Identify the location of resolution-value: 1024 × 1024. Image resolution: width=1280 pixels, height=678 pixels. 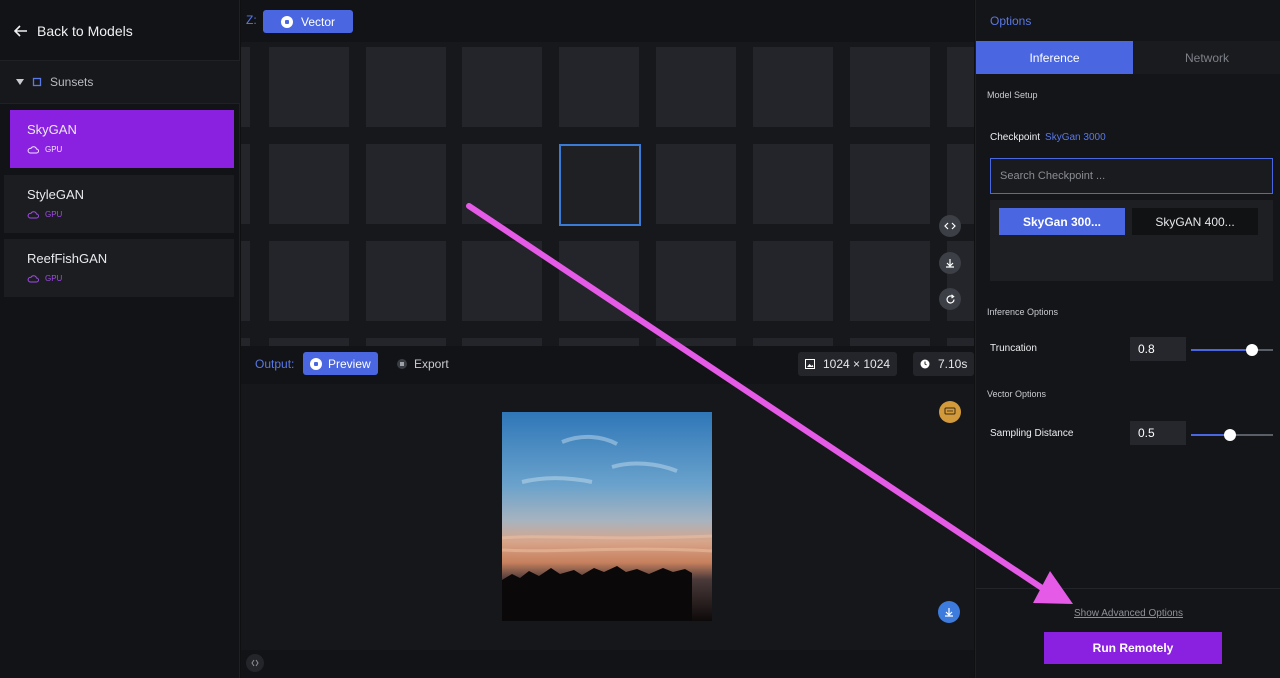
(857, 364).